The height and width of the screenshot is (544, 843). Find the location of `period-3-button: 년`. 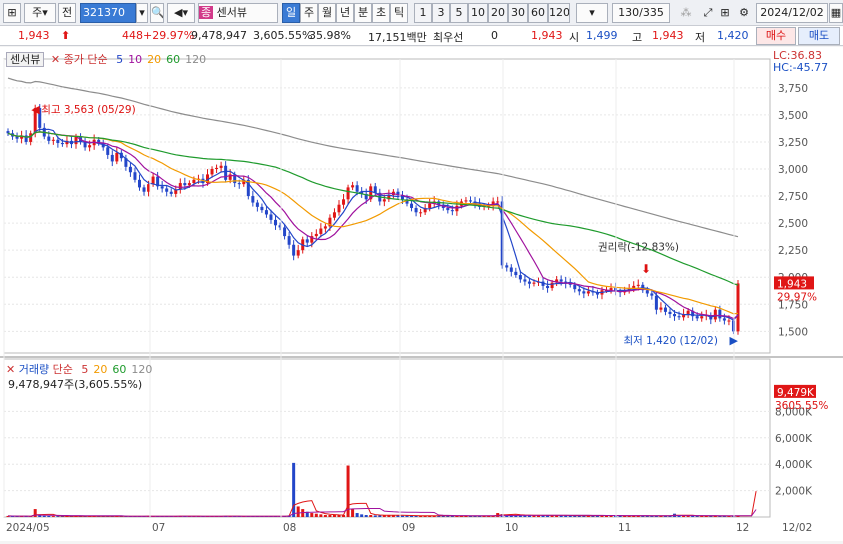

period-3-button: 년 is located at coordinates (345, 13).